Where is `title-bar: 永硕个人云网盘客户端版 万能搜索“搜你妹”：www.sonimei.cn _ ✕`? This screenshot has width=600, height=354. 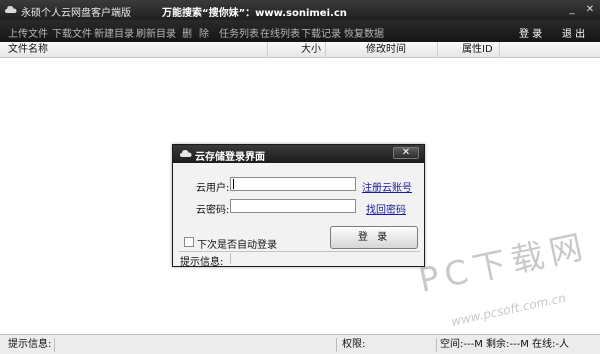
title-bar: 永硕个人云网盘客户端版 万能搜索“搜你妹”：www.sonimei.cn _ ✕ is located at coordinates (300, 10).